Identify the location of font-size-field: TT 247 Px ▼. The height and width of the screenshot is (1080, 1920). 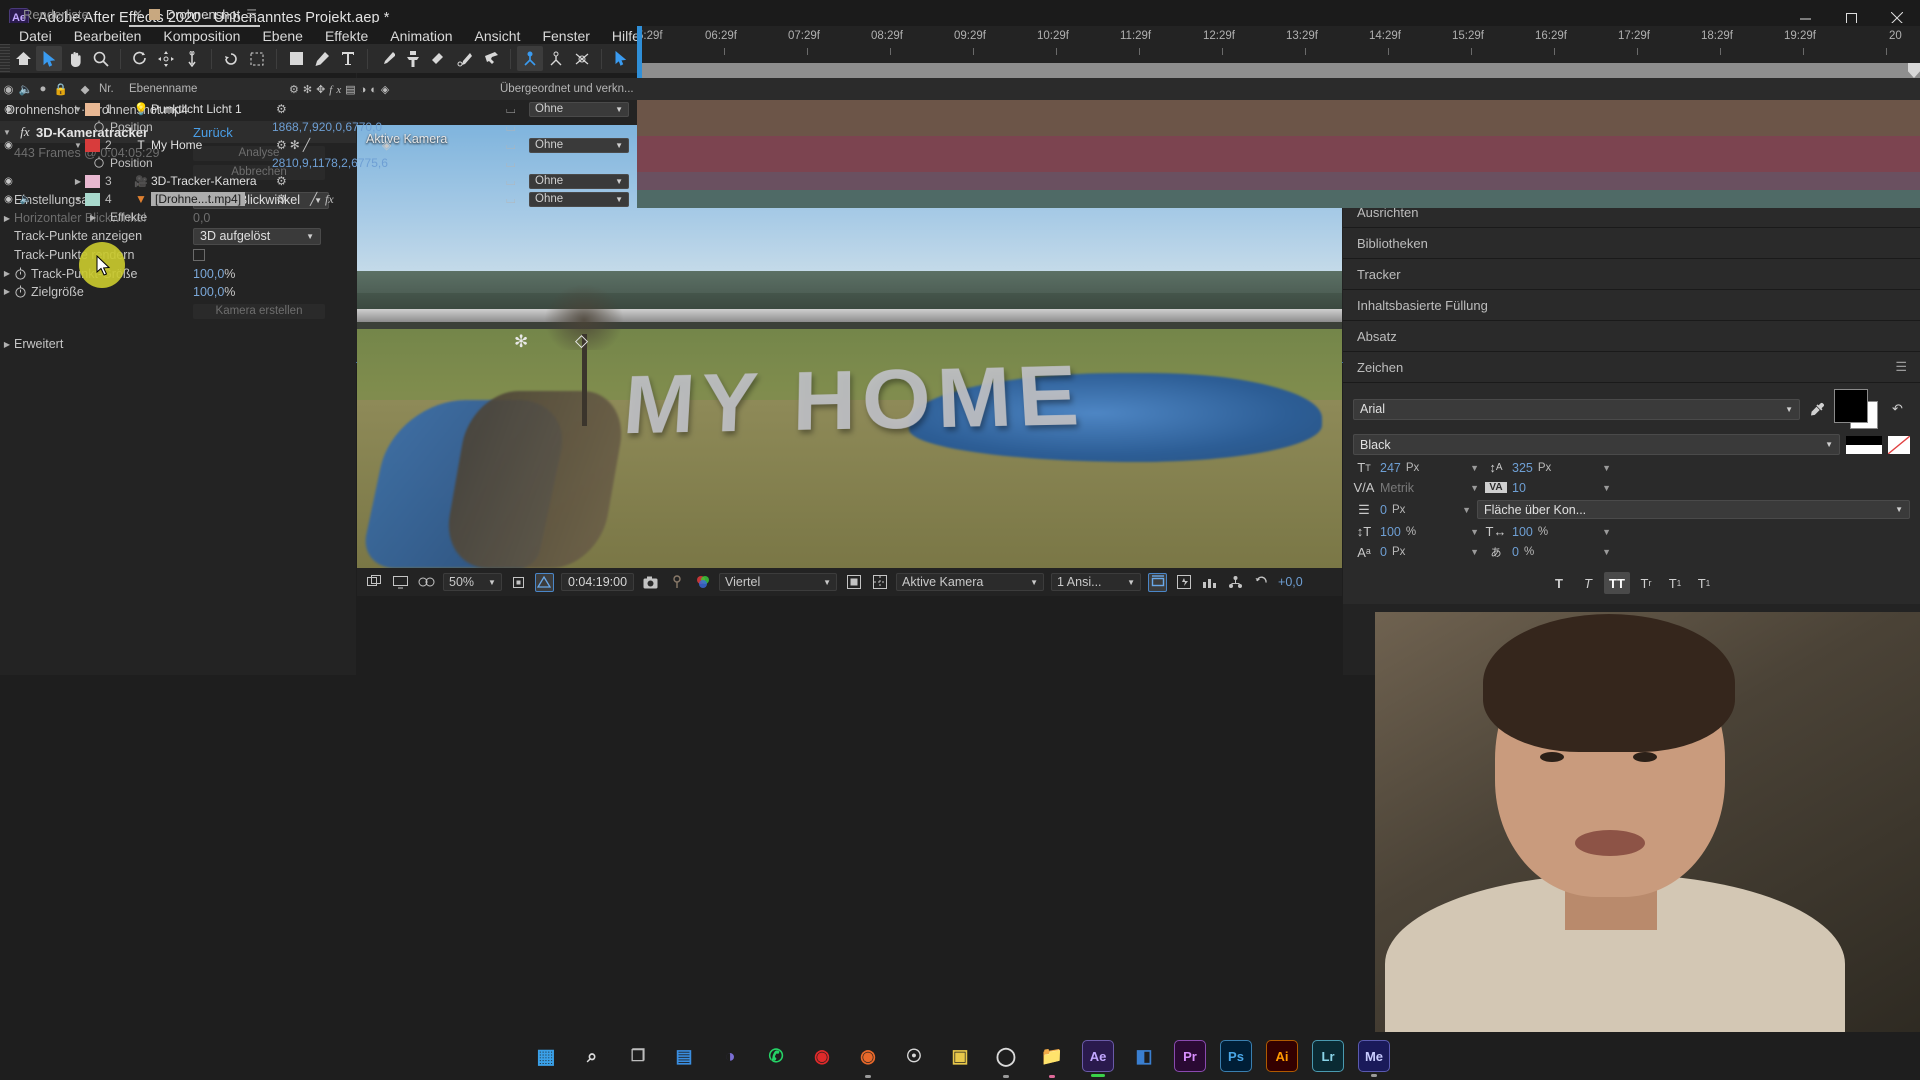
(1416, 467).